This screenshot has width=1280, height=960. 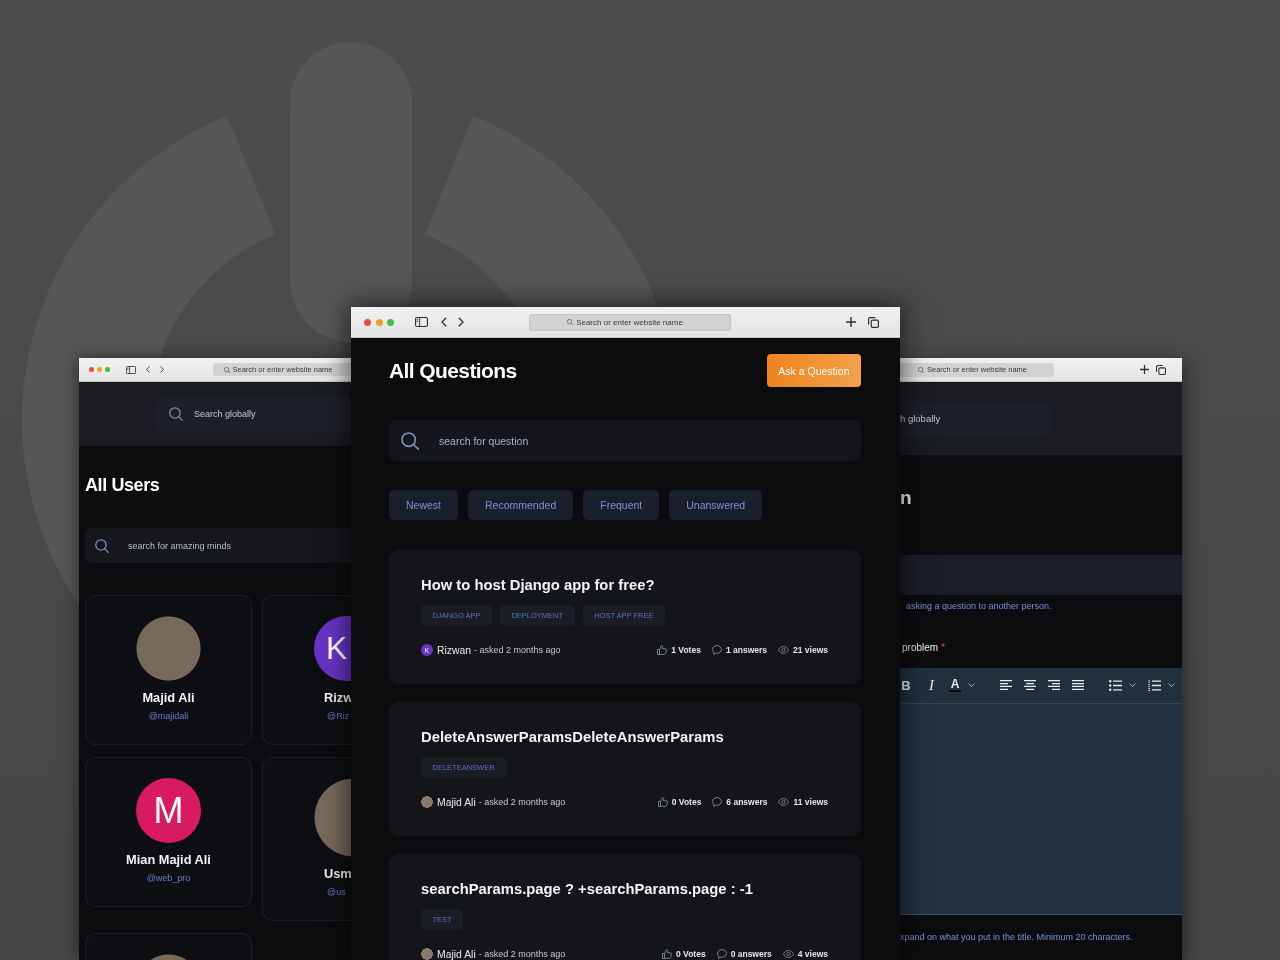 I want to click on user-handle: @Riz, so click(x=338, y=716).